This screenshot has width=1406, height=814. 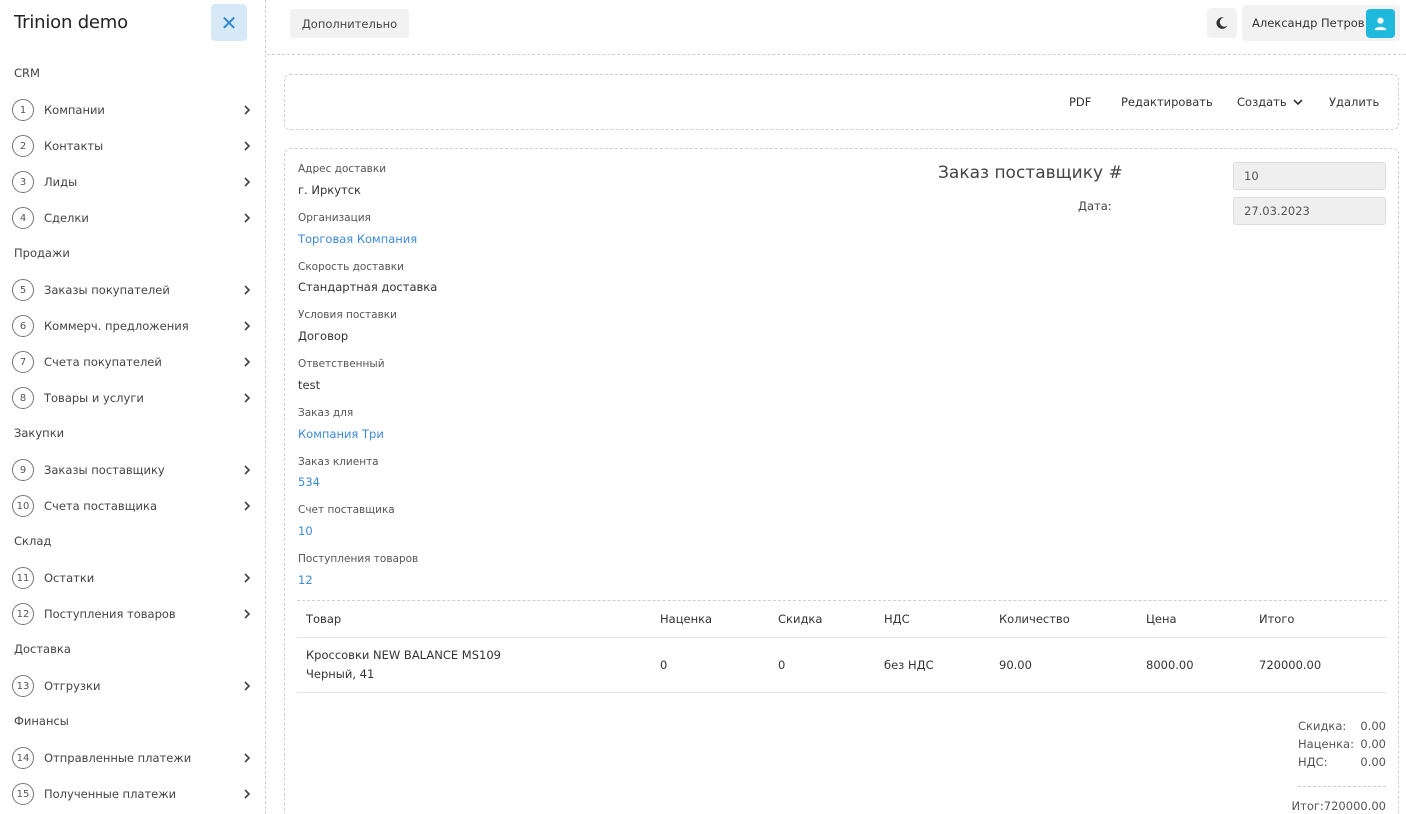 What do you see at coordinates (132, 398) in the screenshot?
I see `sidebar-item-products: 8 Товары и услуги` at bounding box center [132, 398].